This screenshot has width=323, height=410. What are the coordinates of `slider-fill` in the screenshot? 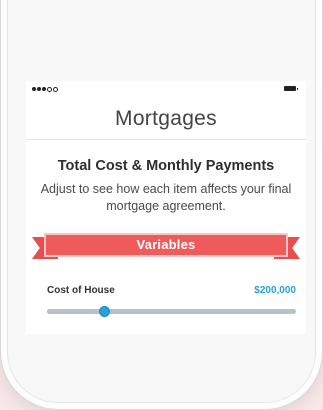 It's located at (76, 311).